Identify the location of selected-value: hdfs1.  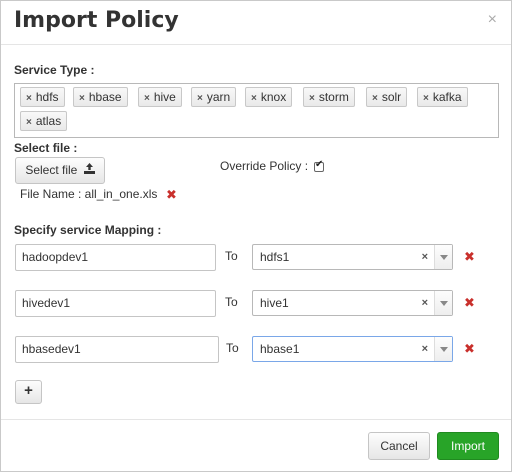
(275, 257).